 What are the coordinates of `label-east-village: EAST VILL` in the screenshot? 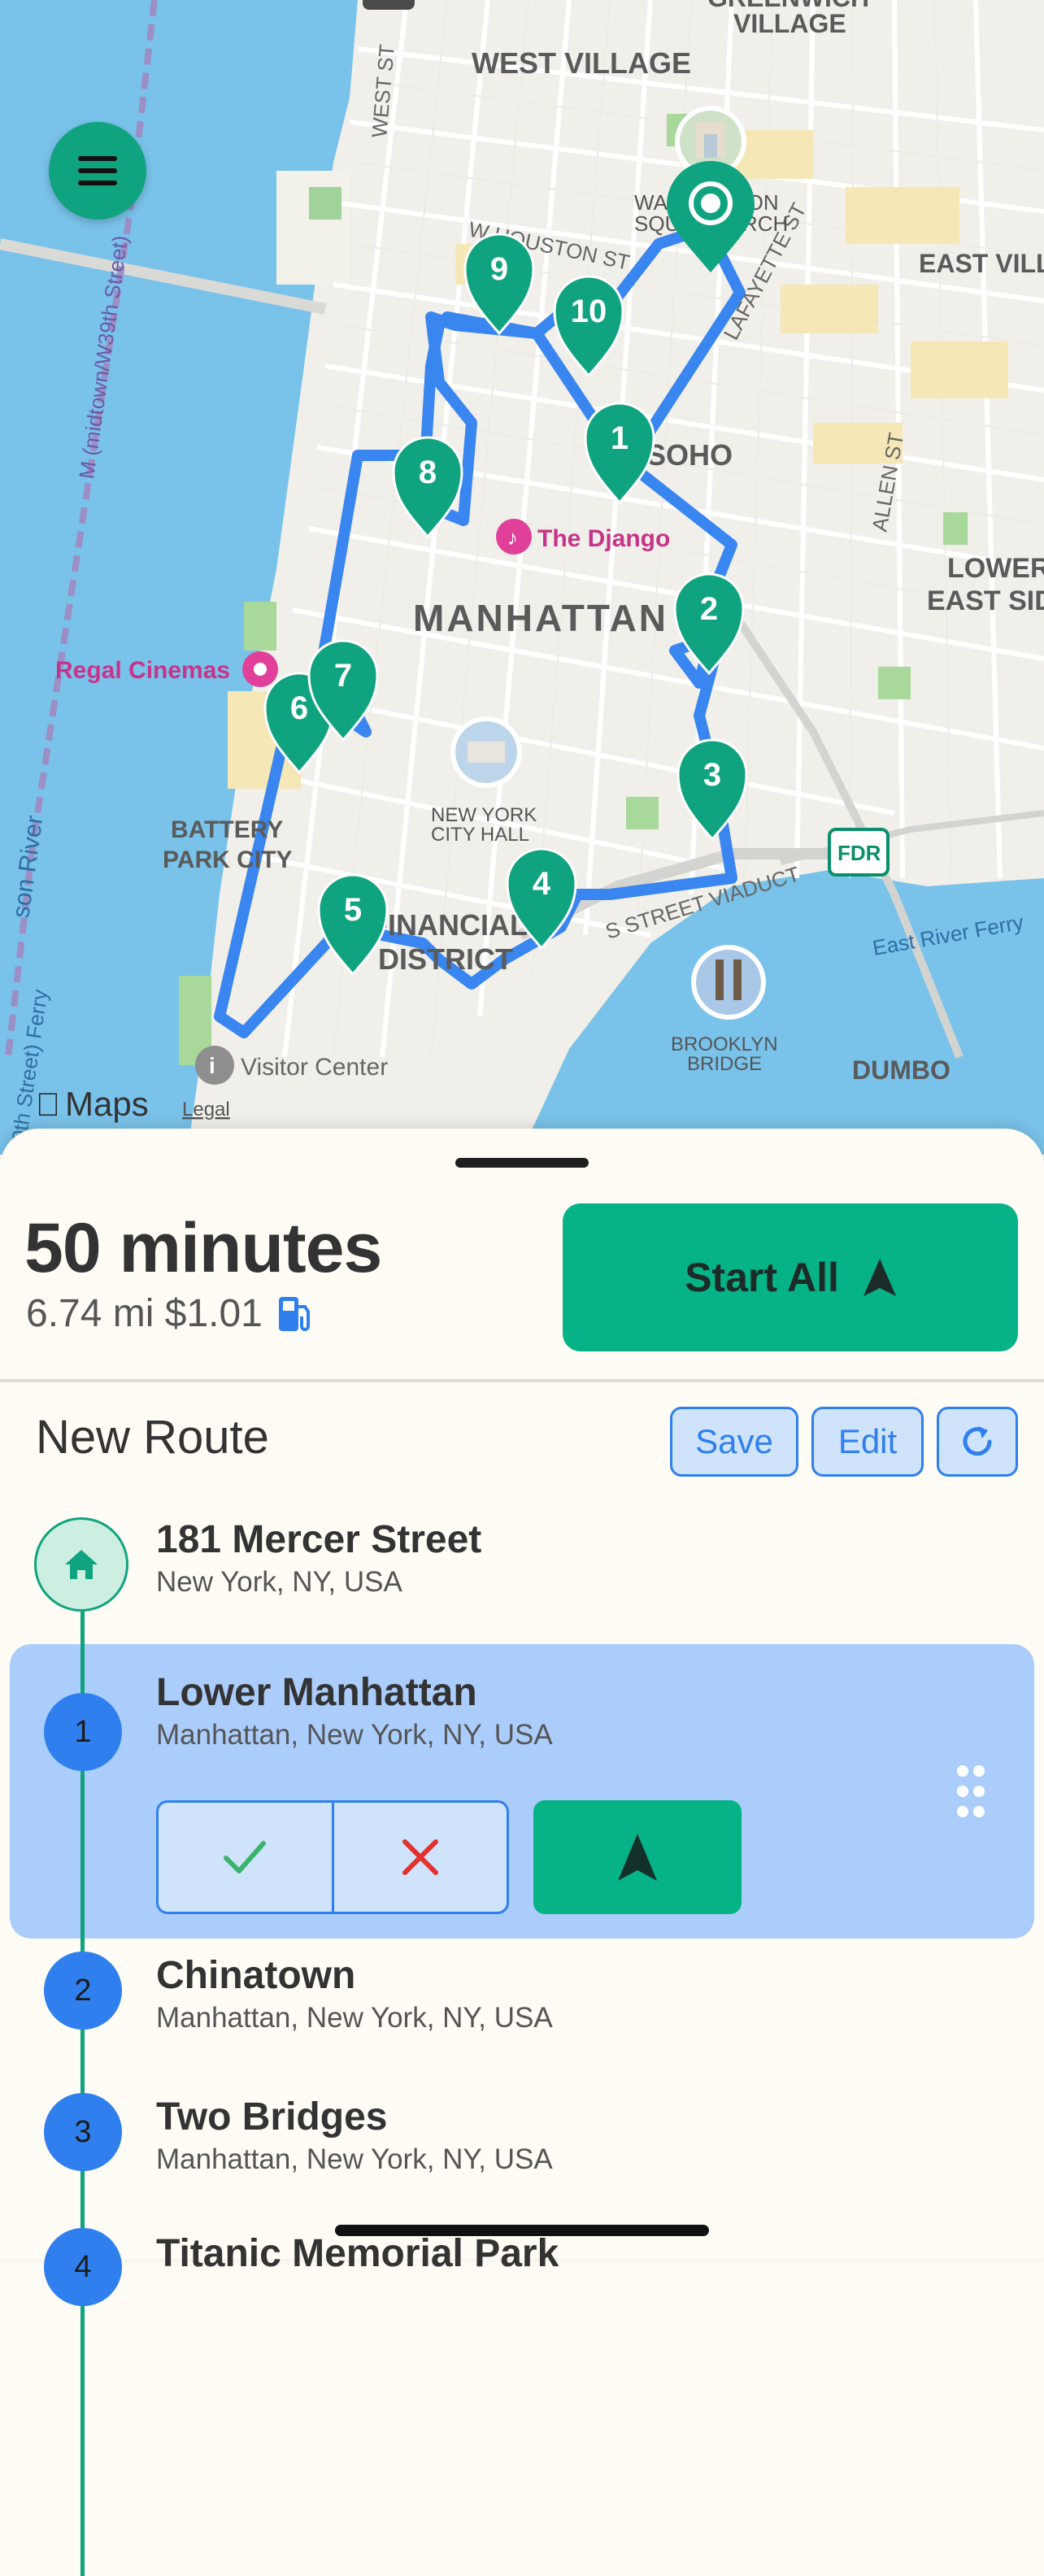 It's located at (981, 264).